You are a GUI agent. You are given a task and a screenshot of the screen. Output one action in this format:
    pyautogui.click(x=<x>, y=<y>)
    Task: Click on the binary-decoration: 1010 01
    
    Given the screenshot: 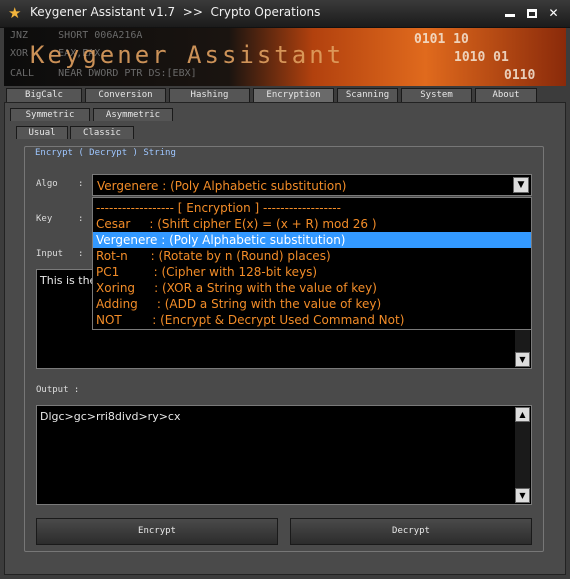 What is the action you would take?
    pyautogui.click(x=481, y=57)
    